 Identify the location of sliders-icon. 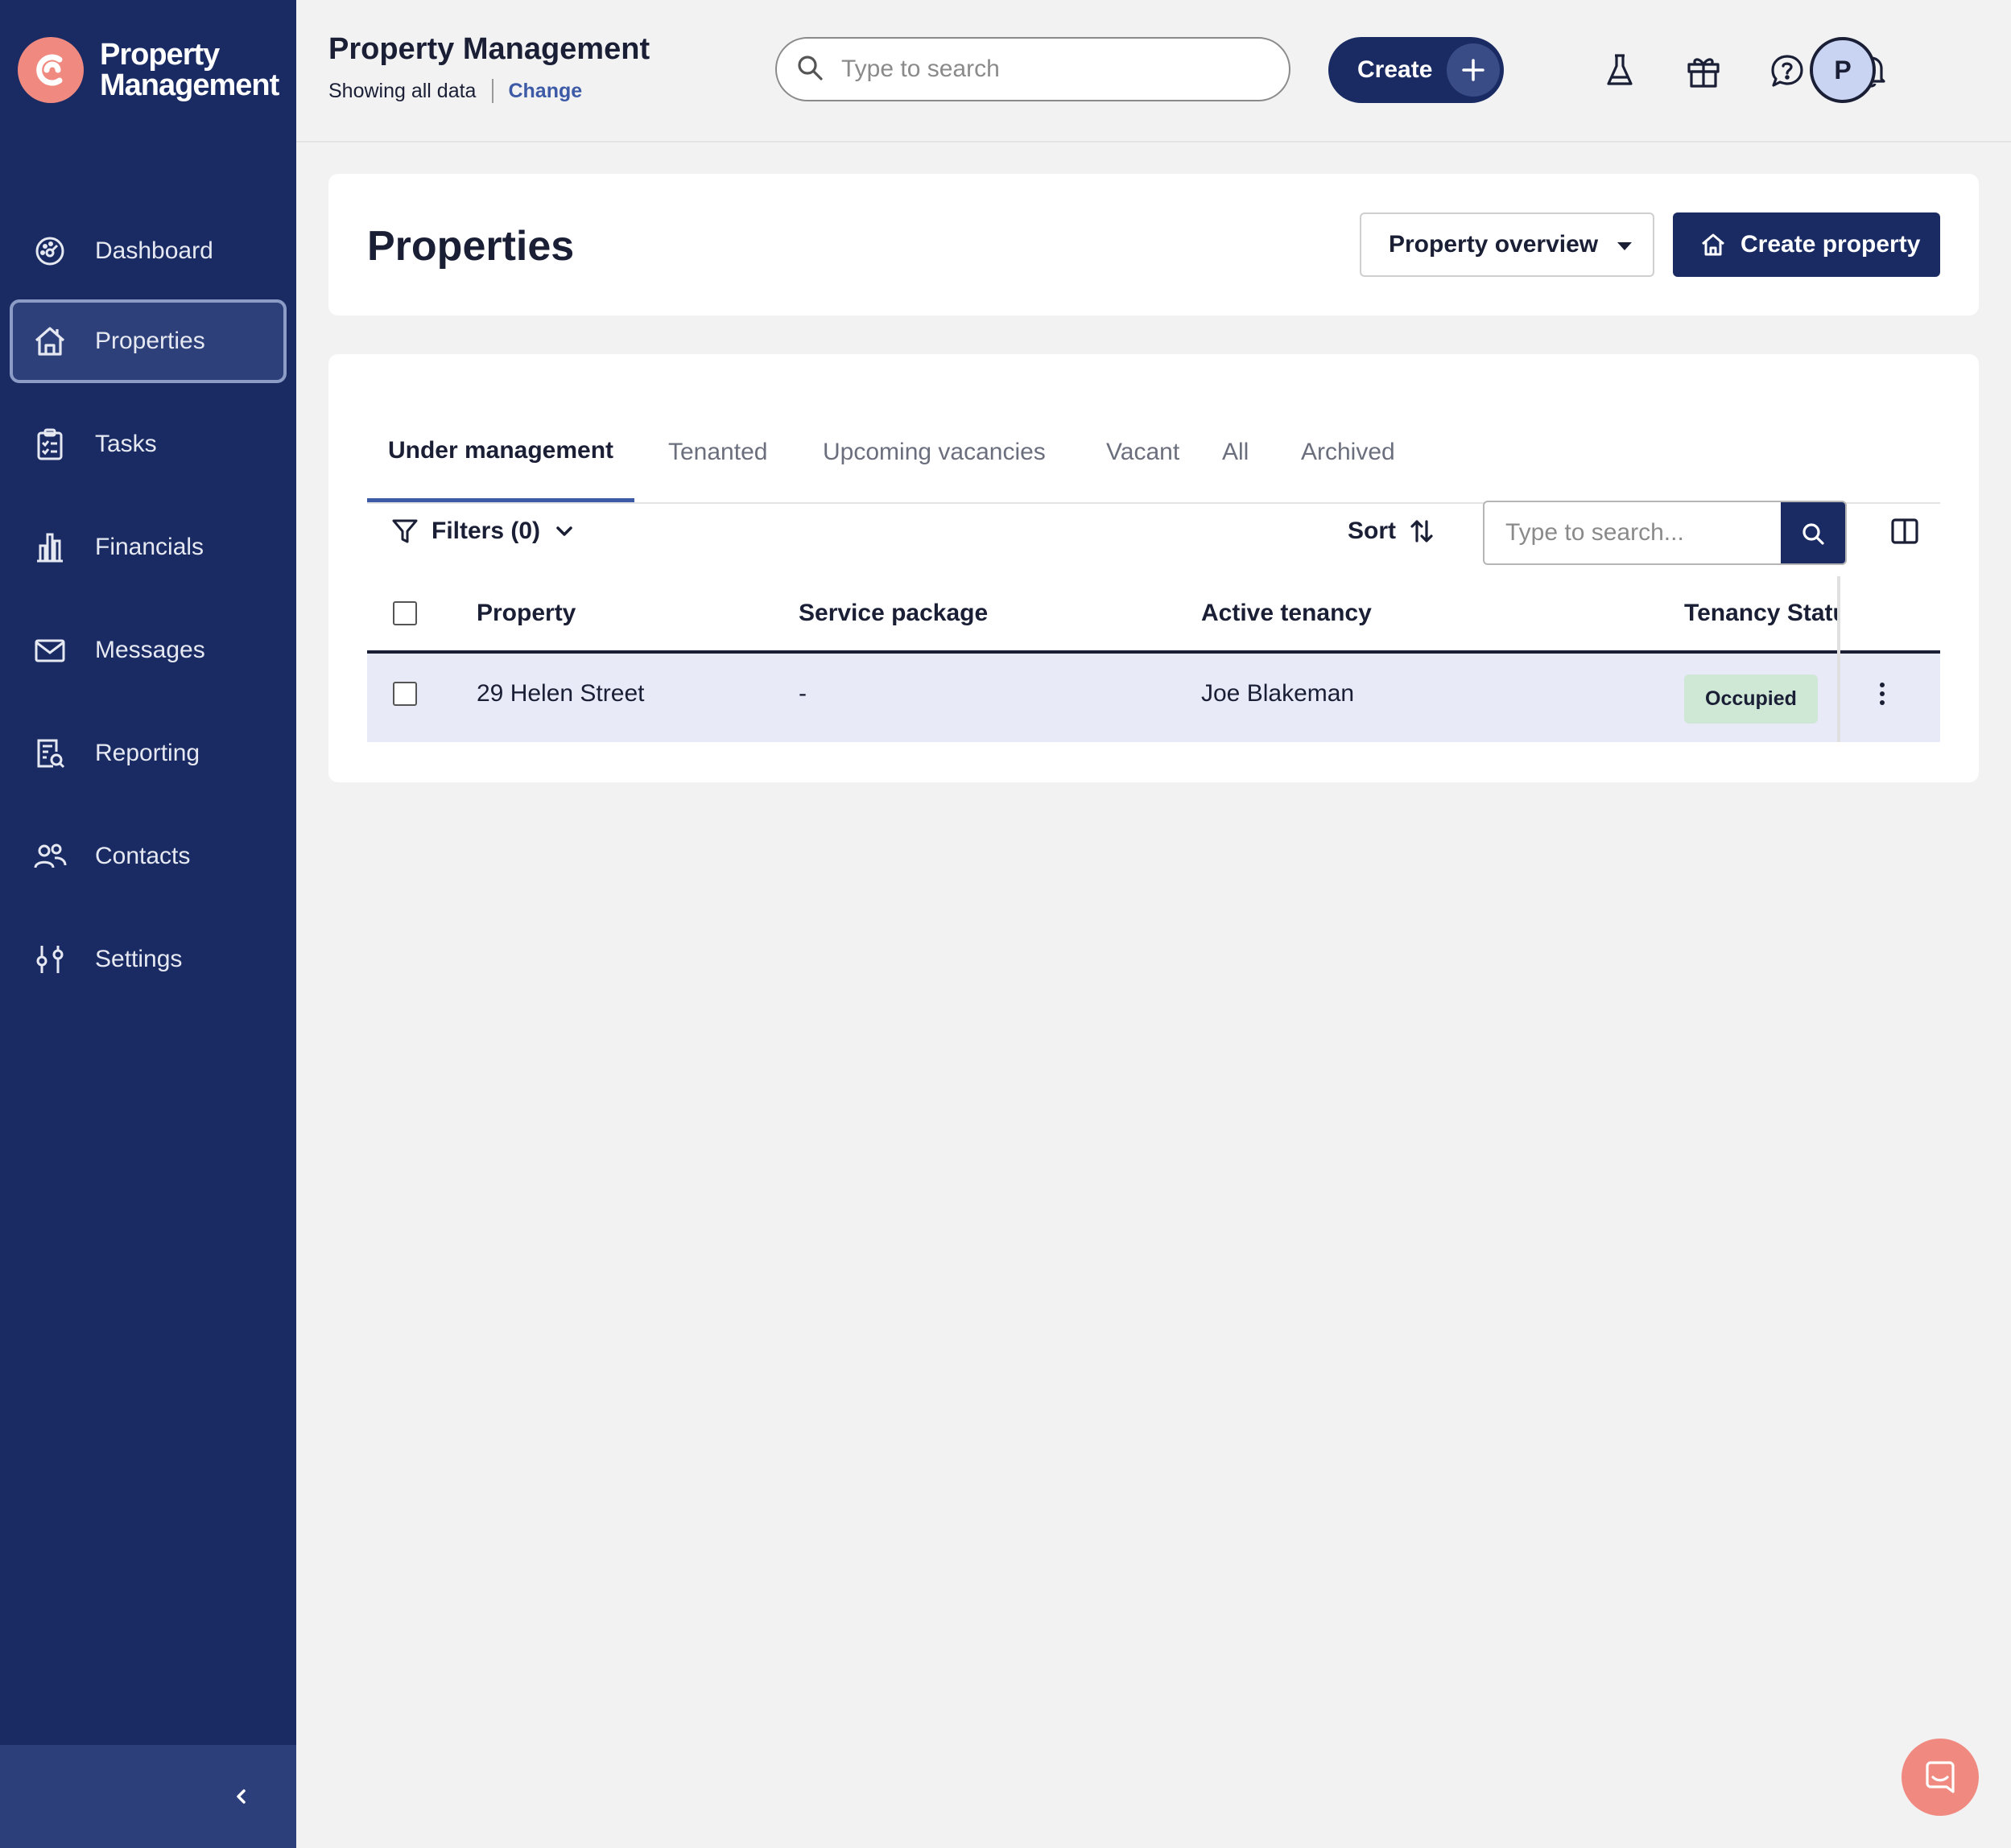
(50, 959).